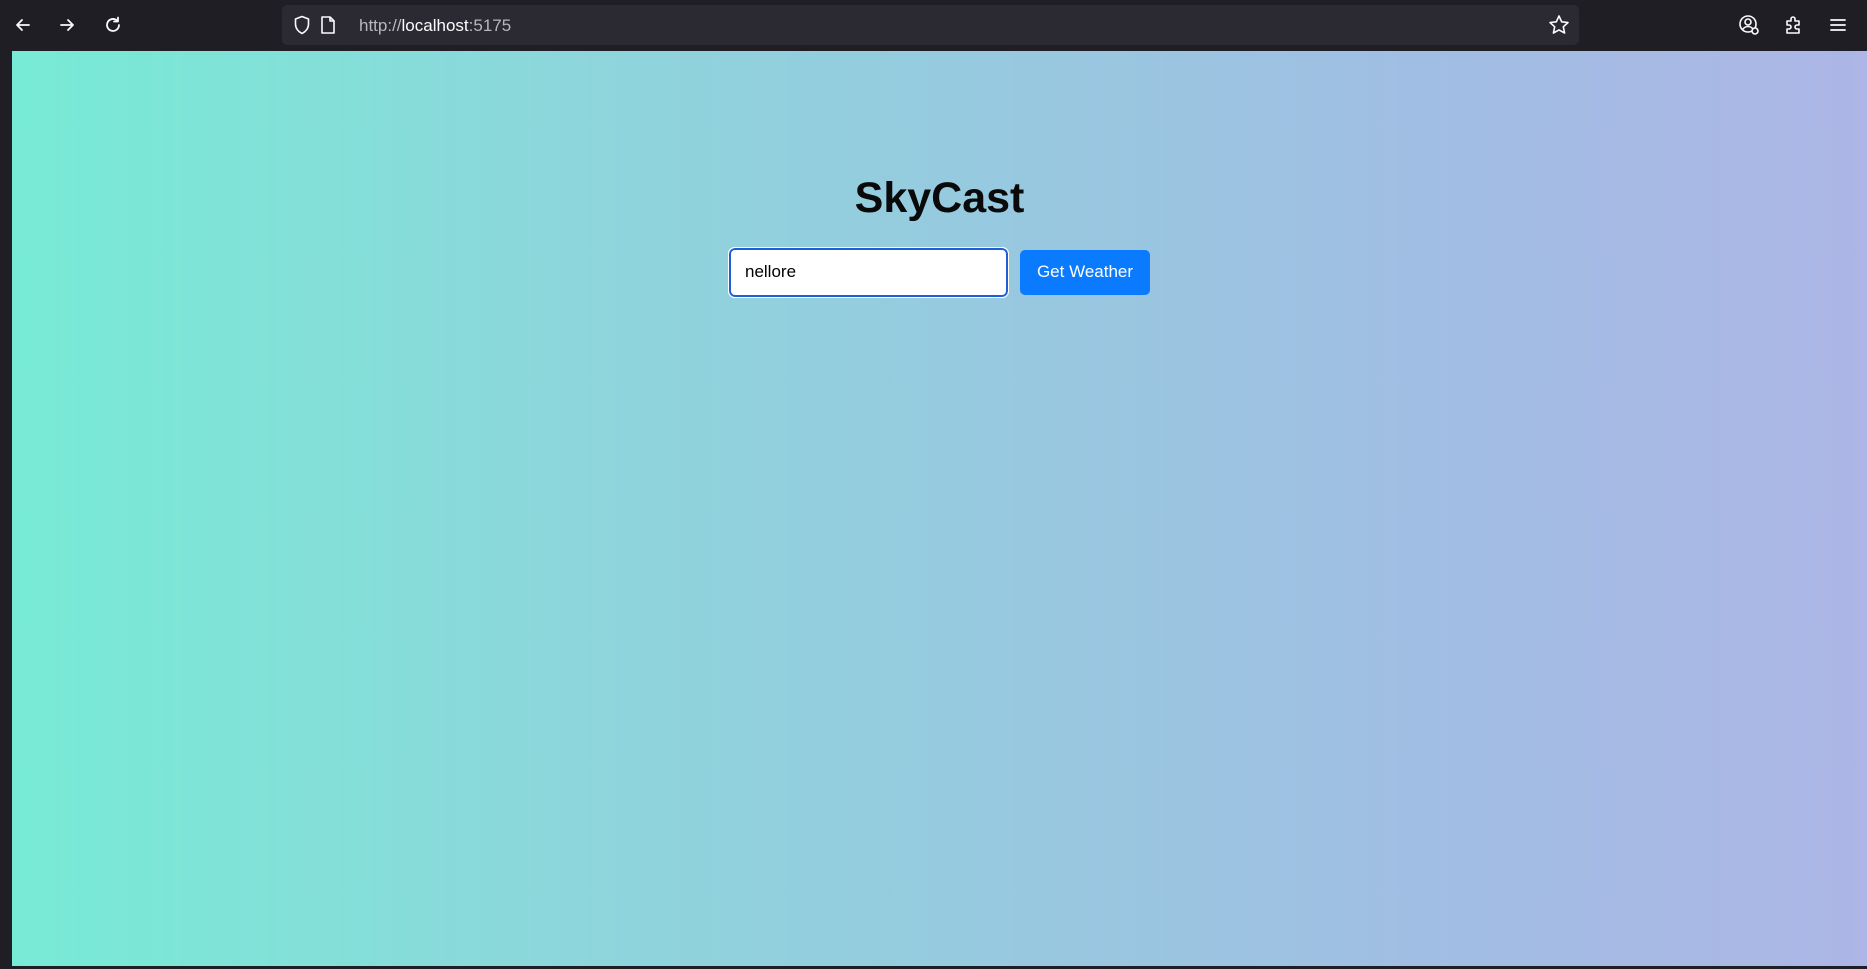 This screenshot has height=969, width=1867. What do you see at coordinates (930, 25) in the screenshot?
I see `address-bar: http://localhost:5175` at bounding box center [930, 25].